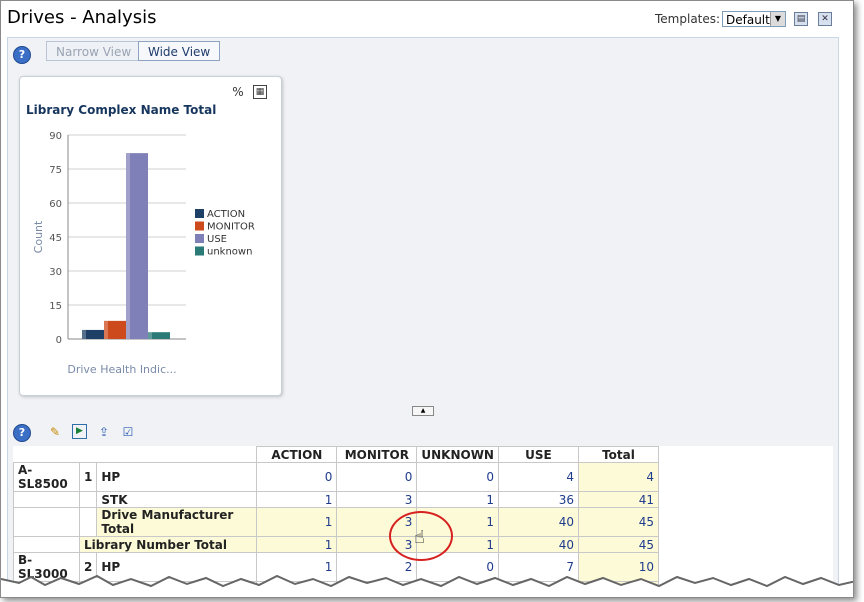 This screenshot has height=602, width=864. I want to click on chart-options-icon: ▦, so click(260, 92).